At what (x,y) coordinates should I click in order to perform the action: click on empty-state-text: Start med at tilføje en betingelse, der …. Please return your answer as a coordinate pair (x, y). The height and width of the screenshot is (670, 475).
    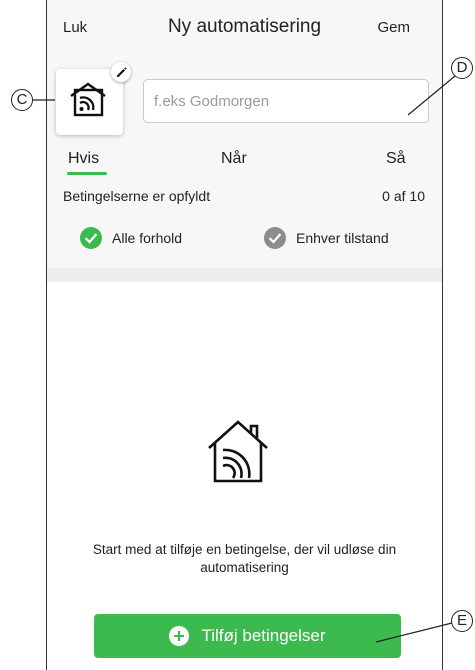
    Looking at the image, I should click on (244, 558).